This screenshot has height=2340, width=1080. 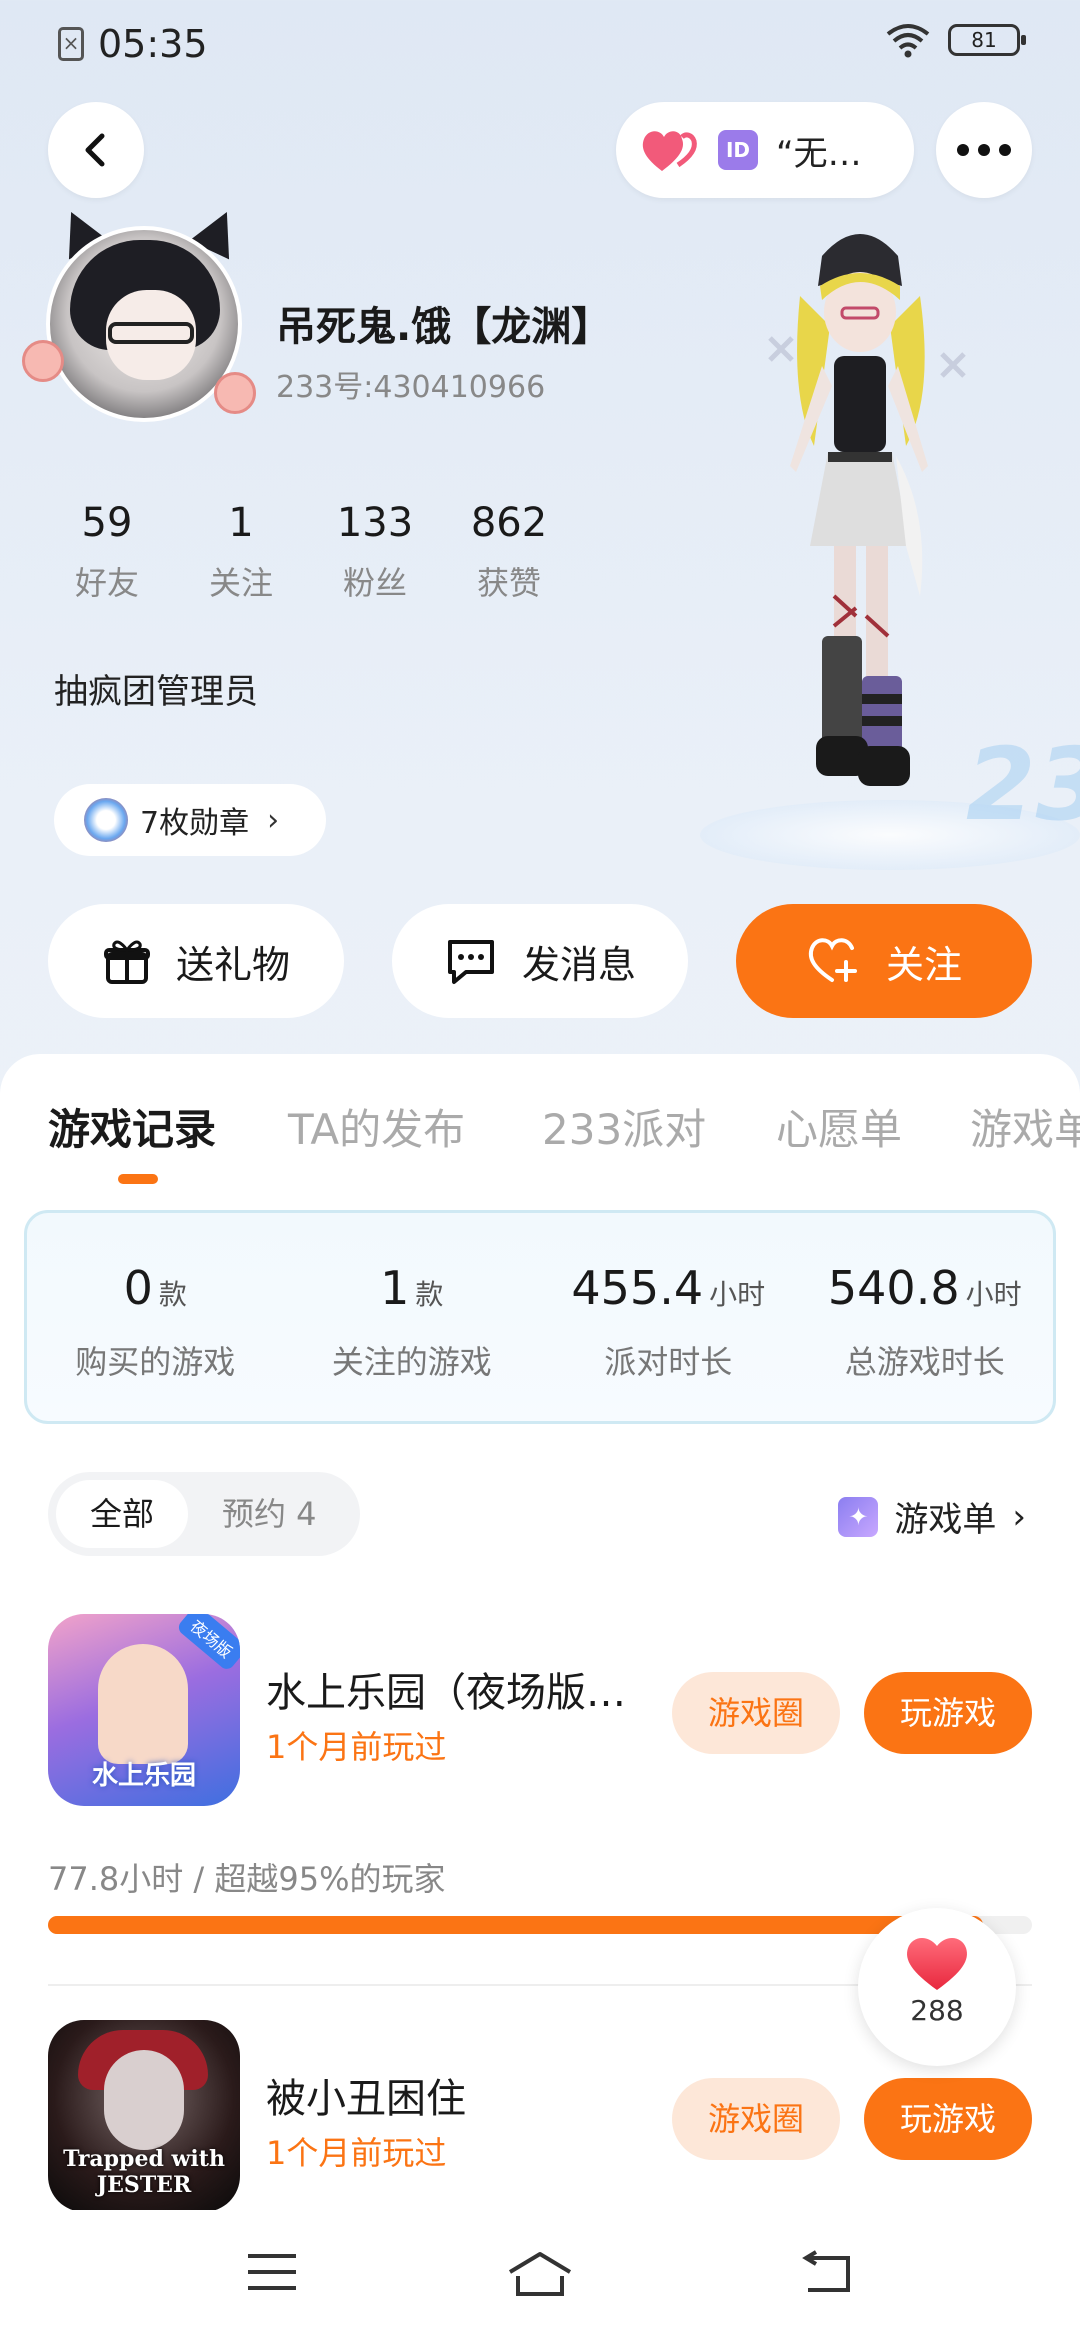 I want to click on stat-following: 1 关注, so click(x=241, y=552).